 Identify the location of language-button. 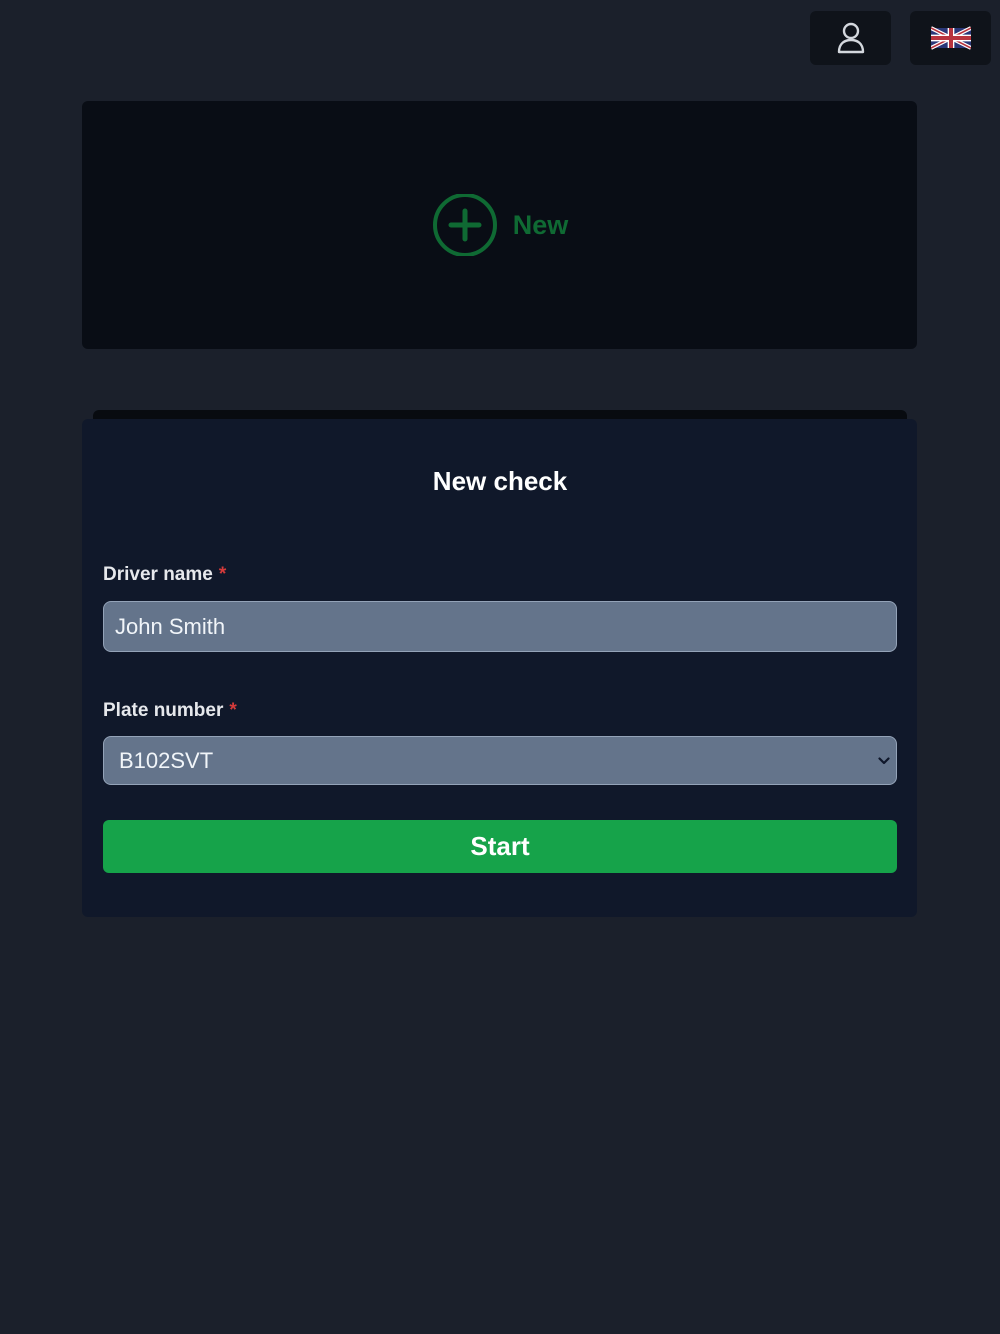
(950, 38).